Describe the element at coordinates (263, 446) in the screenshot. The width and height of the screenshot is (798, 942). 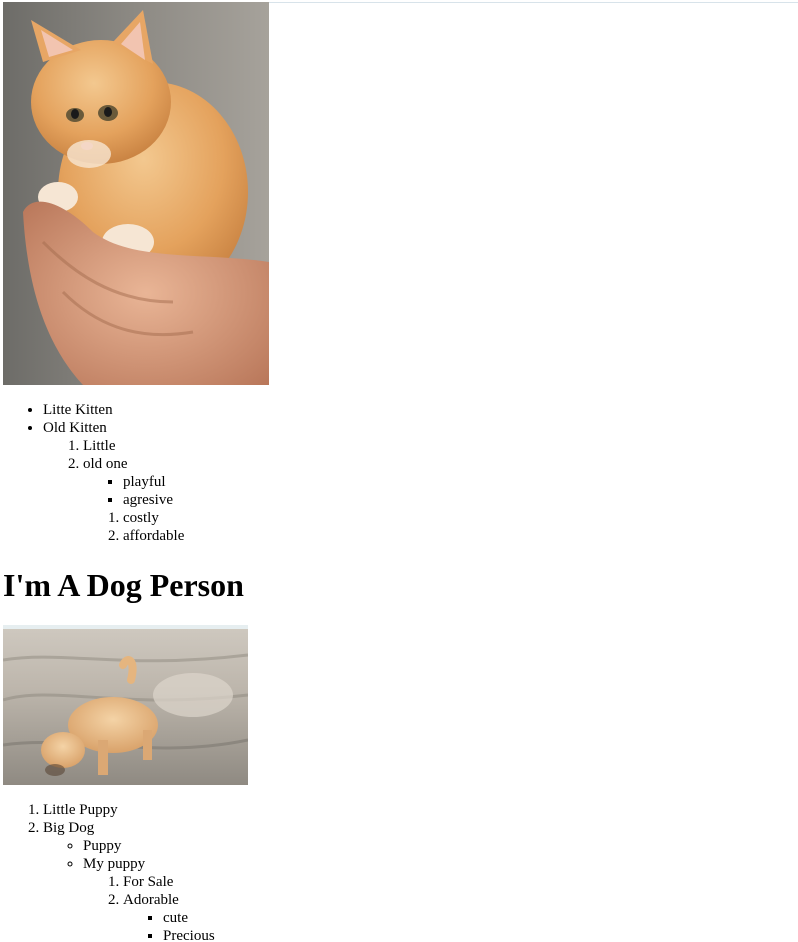
I see `list-item: Little` at that location.